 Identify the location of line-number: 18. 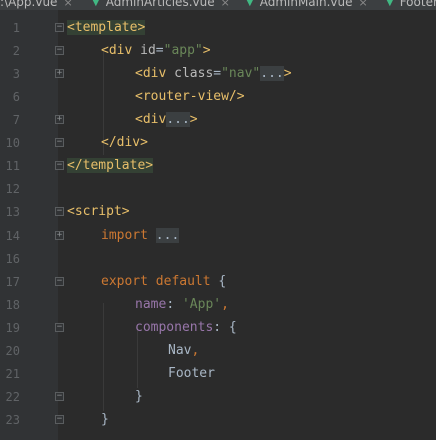
(12, 304).